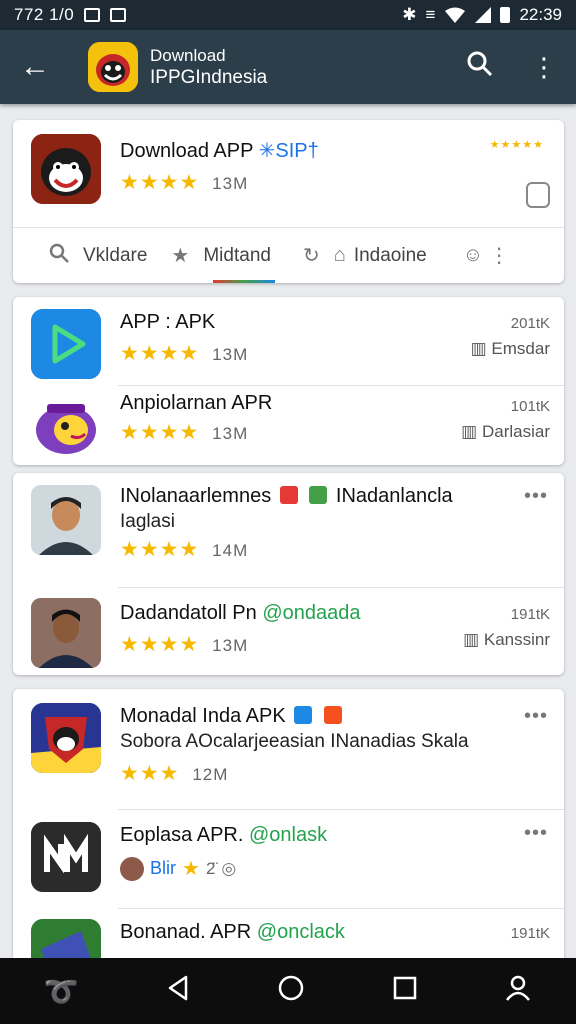 The width and height of the screenshot is (576, 1024). I want to click on app-tag: @ondaada, so click(311, 613).